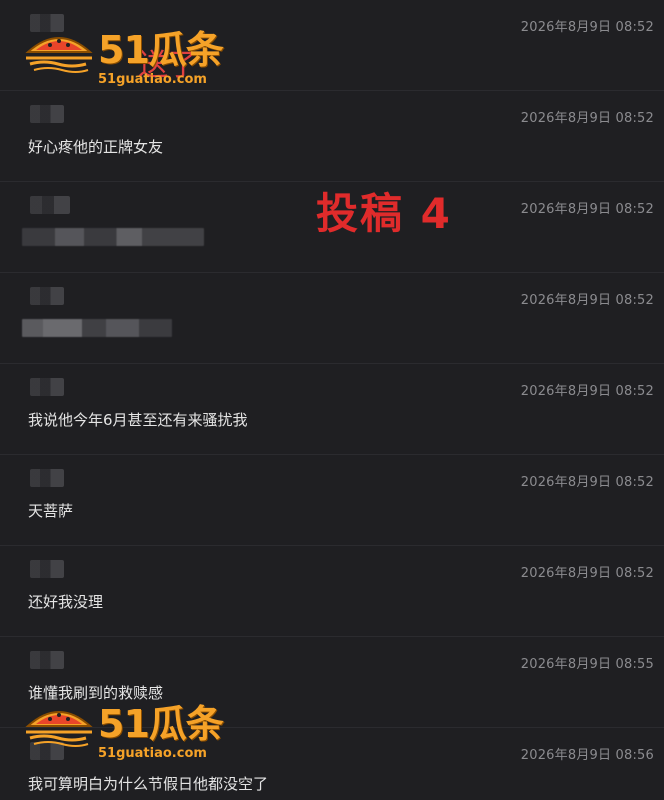  I want to click on message-row: 2026年8月9日 08:52 我说他今年6月甚至还有来骚扰我, so click(332, 409).